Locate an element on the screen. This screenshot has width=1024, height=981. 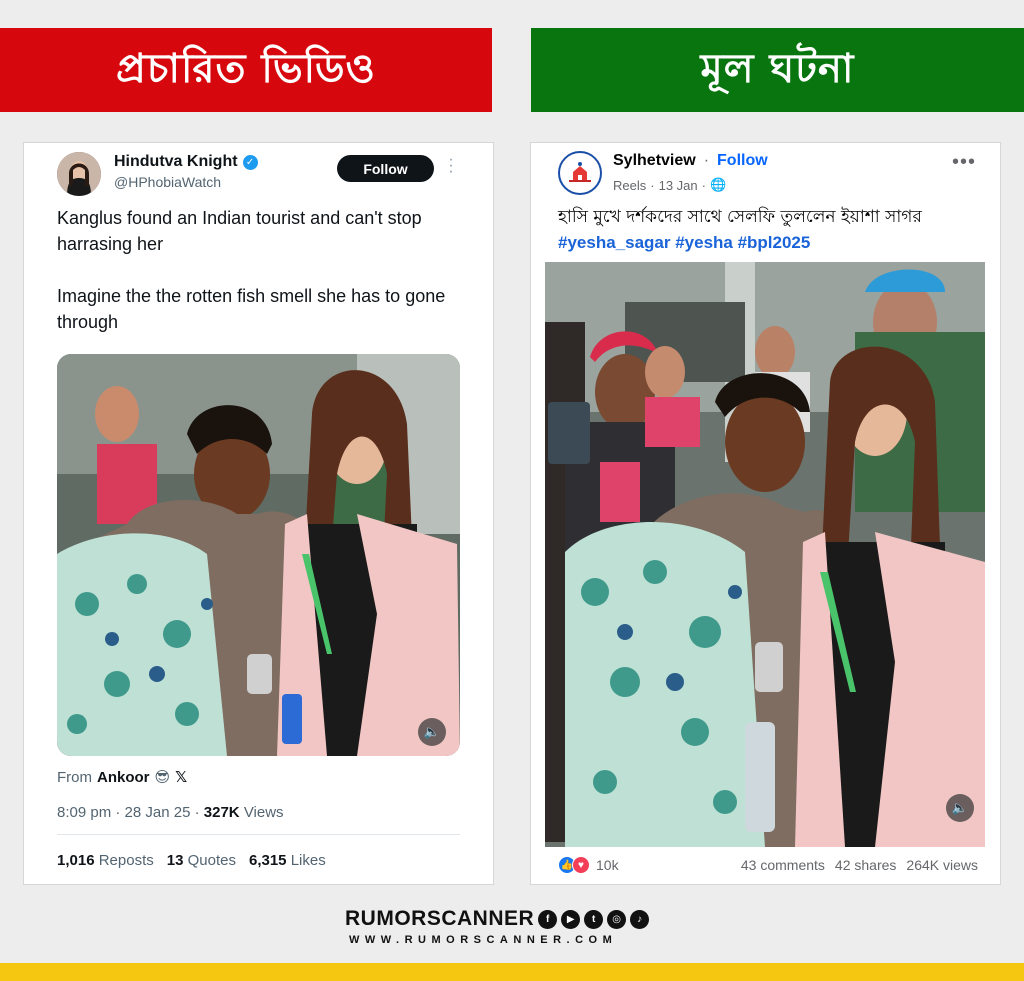
reactions: 👍 ♥ 10k is located at coordinates (588, 865).